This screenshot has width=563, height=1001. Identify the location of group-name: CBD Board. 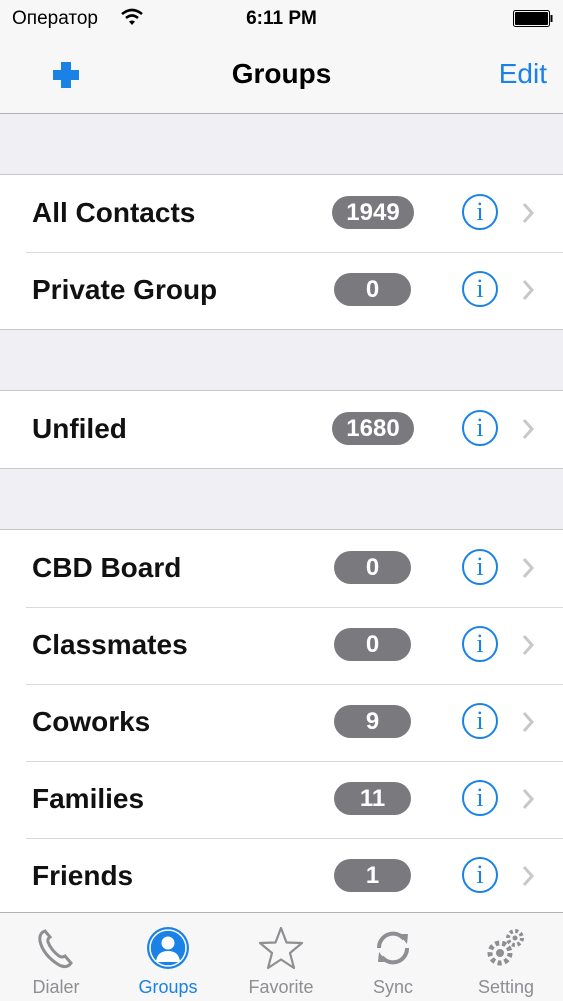
(107, 567).